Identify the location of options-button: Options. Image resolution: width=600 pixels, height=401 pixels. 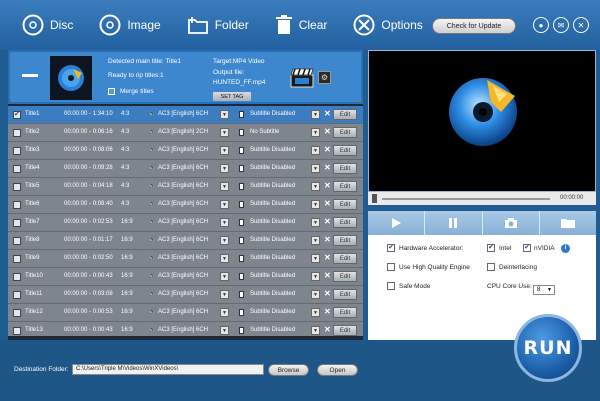
(388, 25).